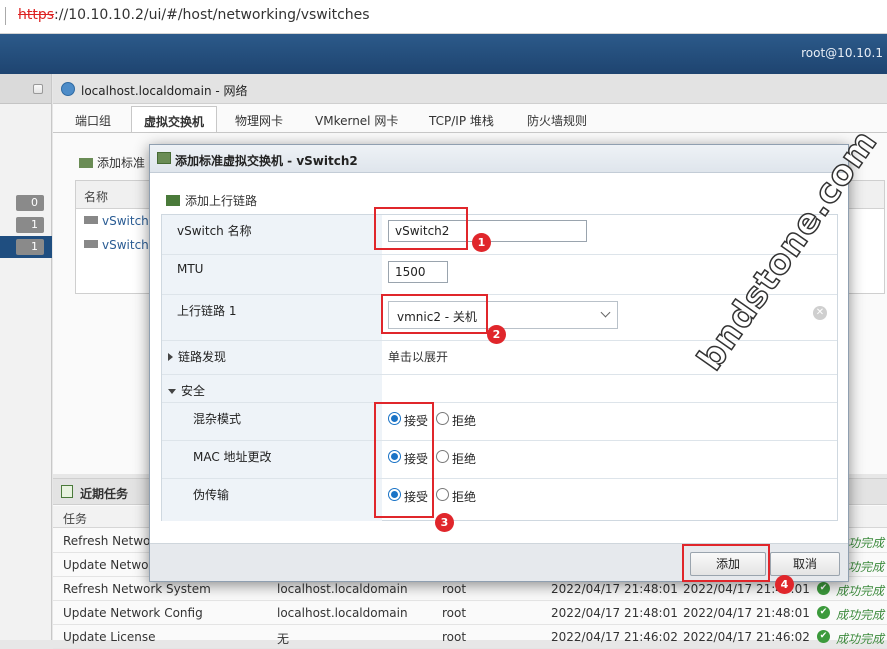 This screenshot has height=649, width=887. I want to click on add-standard-vswitch-button: 添加标准, so click(112, 162).